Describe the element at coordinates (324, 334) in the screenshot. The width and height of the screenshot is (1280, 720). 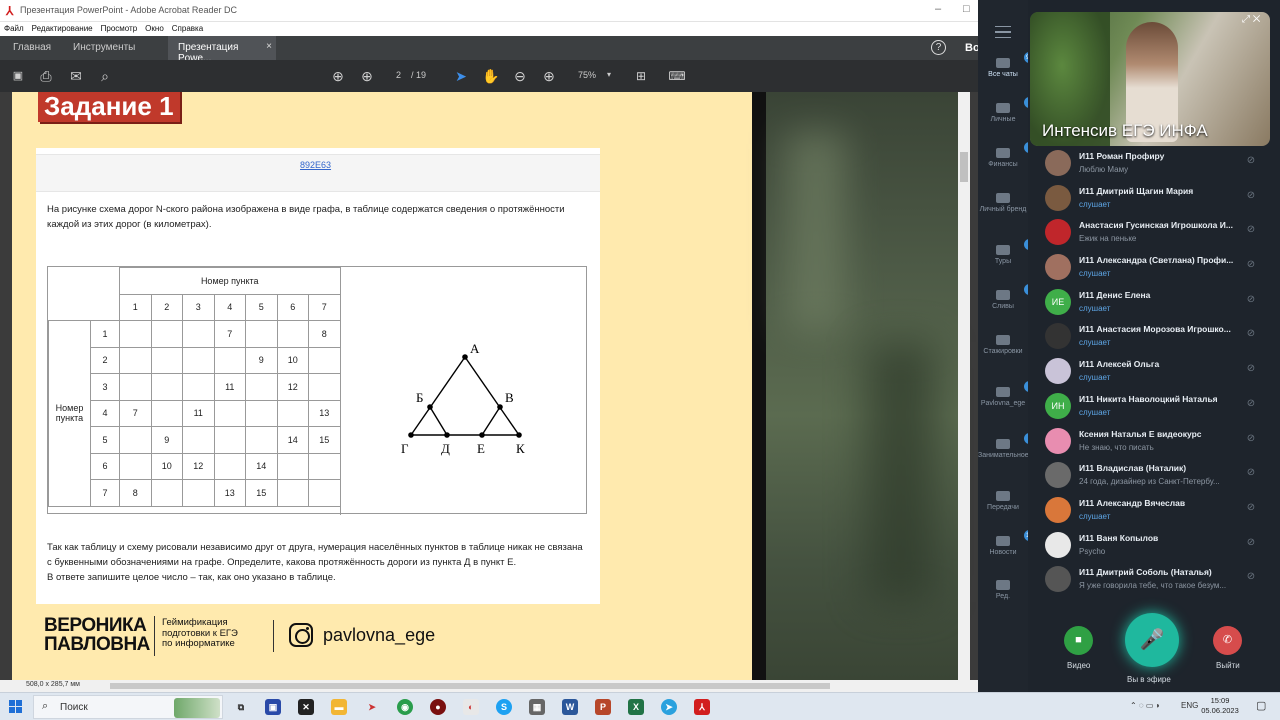
I see `table-cell: 8` at that location.